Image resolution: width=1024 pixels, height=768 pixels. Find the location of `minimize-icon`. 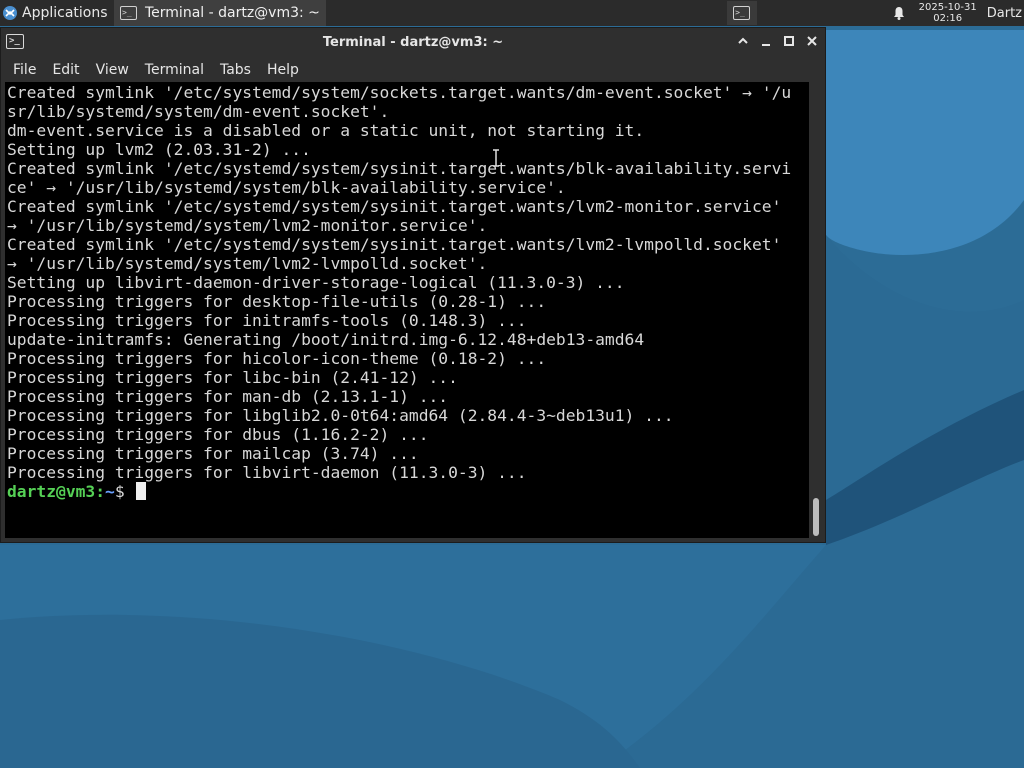

minimize-icon is located at coordinates (766, 41).